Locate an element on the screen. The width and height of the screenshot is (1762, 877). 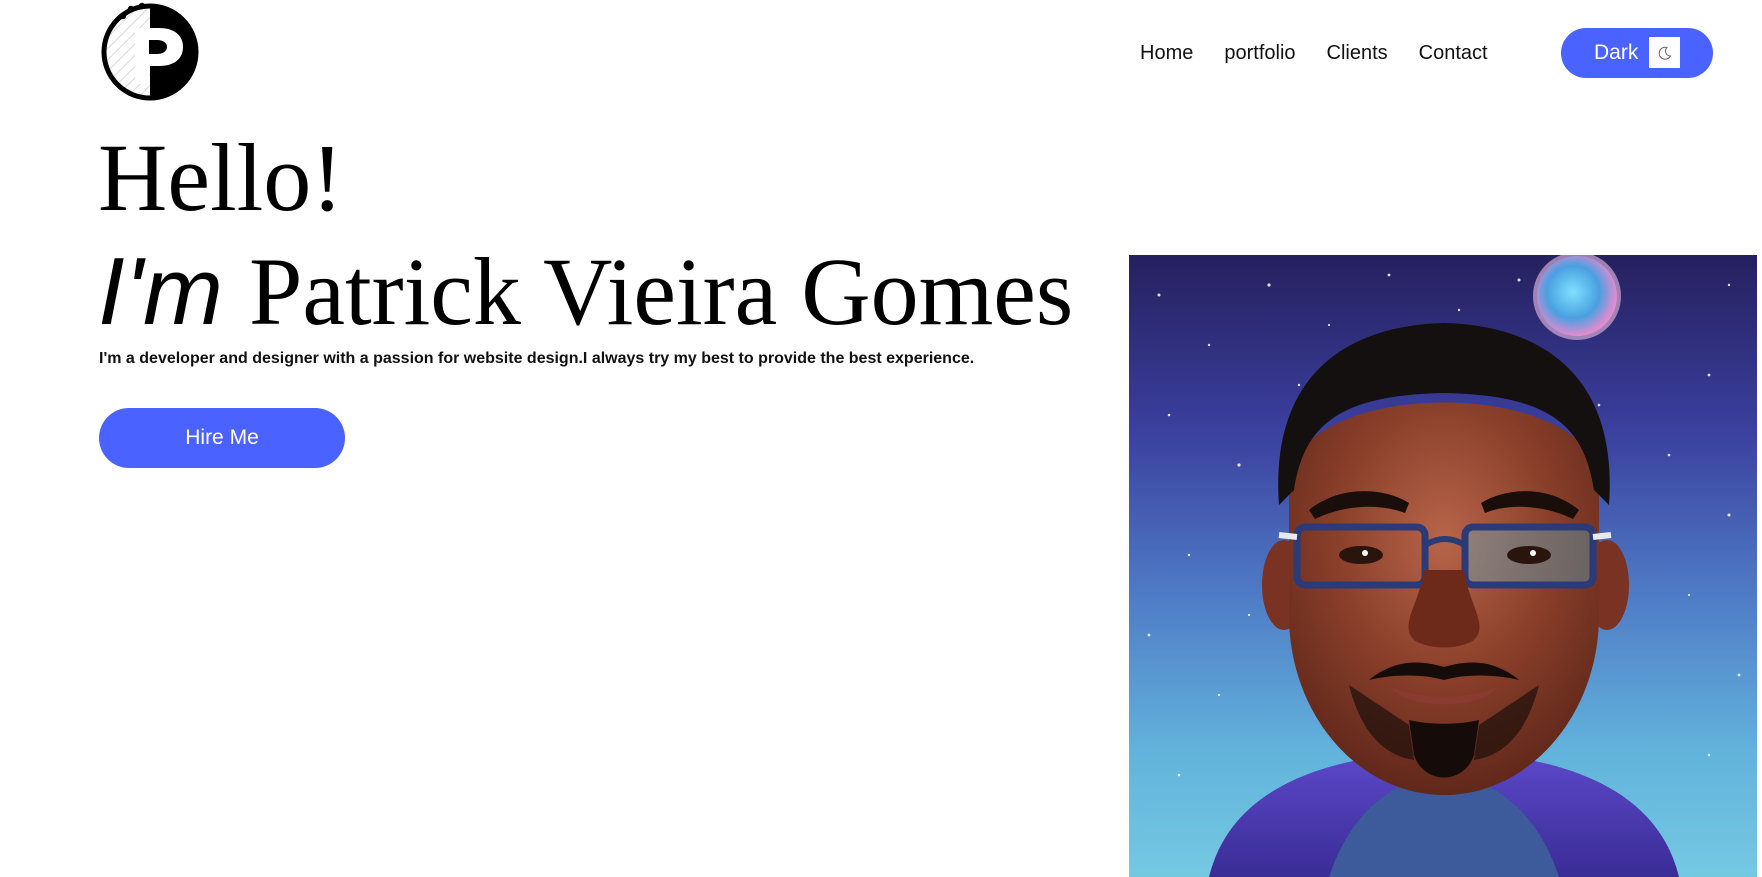
hero-im: I'm is located at coordinates (160, 291).